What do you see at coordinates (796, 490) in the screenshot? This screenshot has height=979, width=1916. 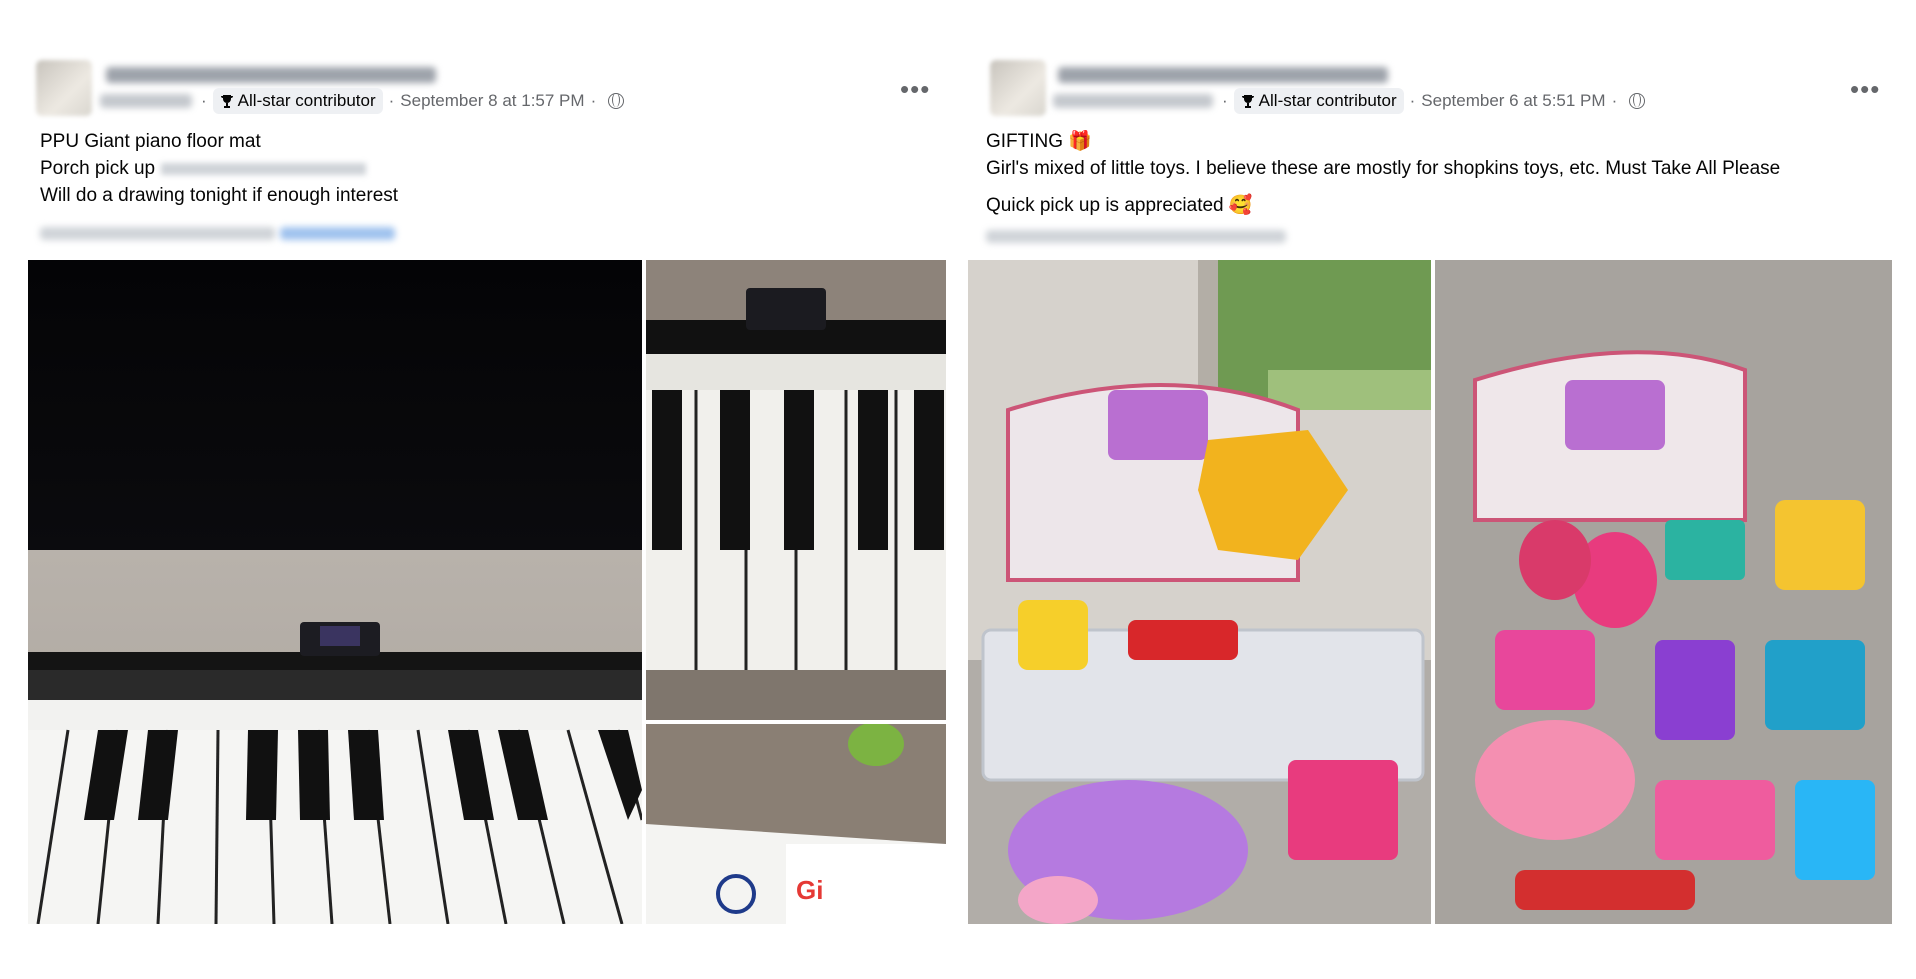 I see `post-photo` at bounding box center [796, 490].